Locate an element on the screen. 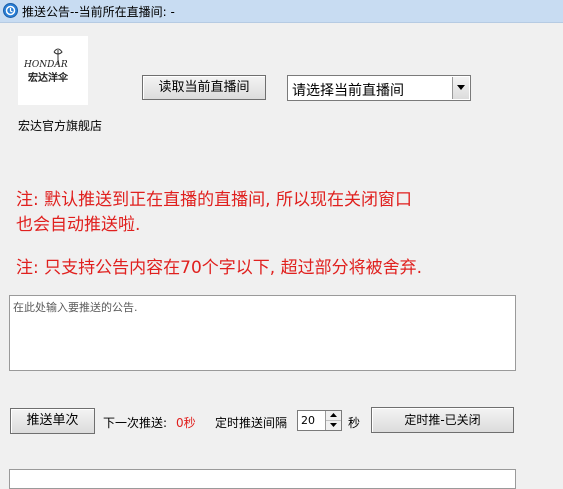 The width and height of the screenshot is (563, 489). seconds-label: 秒 is located at coordinates (354, 423).